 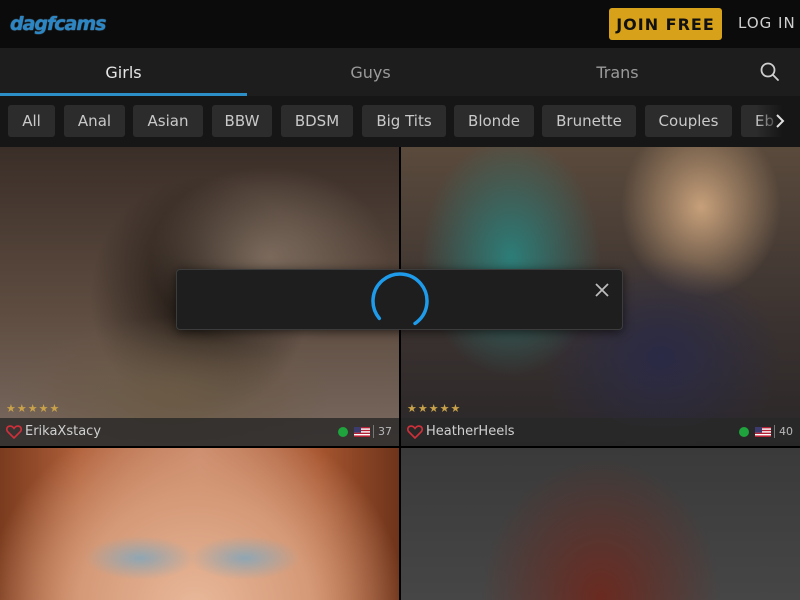 What do you see at coordinates (385, 431) in the screenshot?
I see `viewer-count: 37` at bounding box center [385, 431].